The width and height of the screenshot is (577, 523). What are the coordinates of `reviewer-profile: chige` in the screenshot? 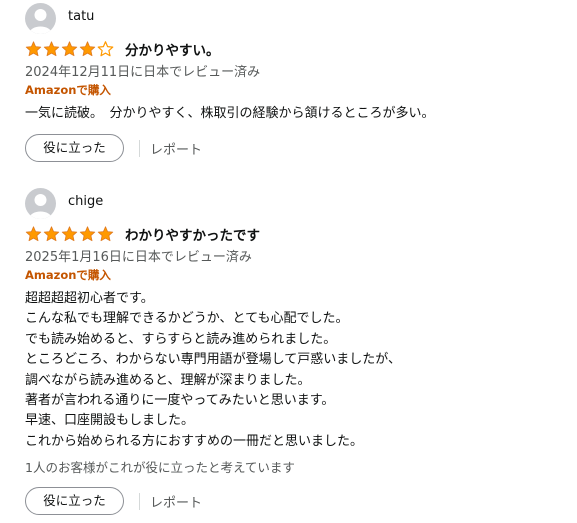 It's located at (296, 203).